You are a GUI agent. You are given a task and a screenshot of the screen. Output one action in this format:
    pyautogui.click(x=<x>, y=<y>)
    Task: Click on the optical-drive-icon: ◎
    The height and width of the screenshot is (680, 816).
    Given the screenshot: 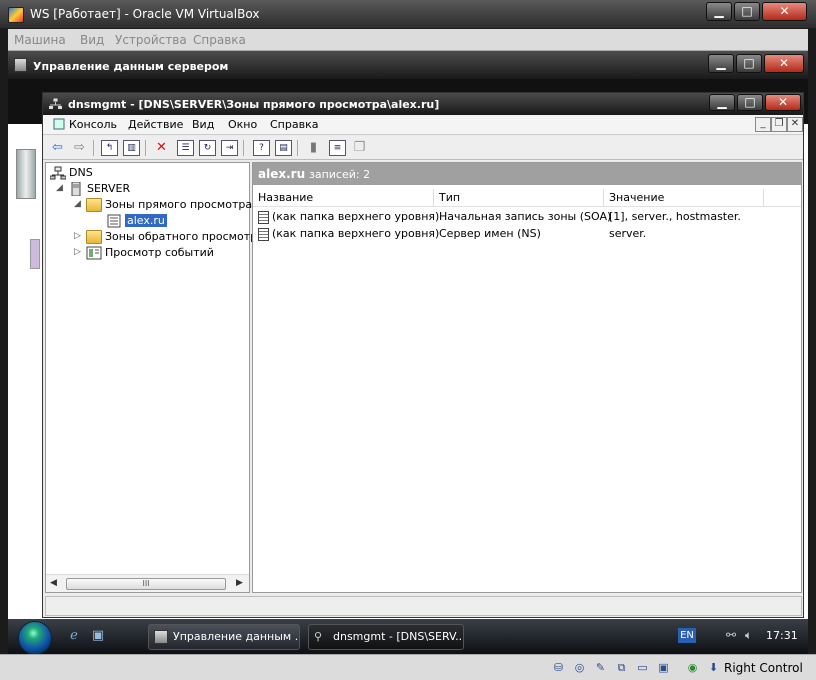 What is the action you would take?
    pyautogui.click(x=579, y=667)
    